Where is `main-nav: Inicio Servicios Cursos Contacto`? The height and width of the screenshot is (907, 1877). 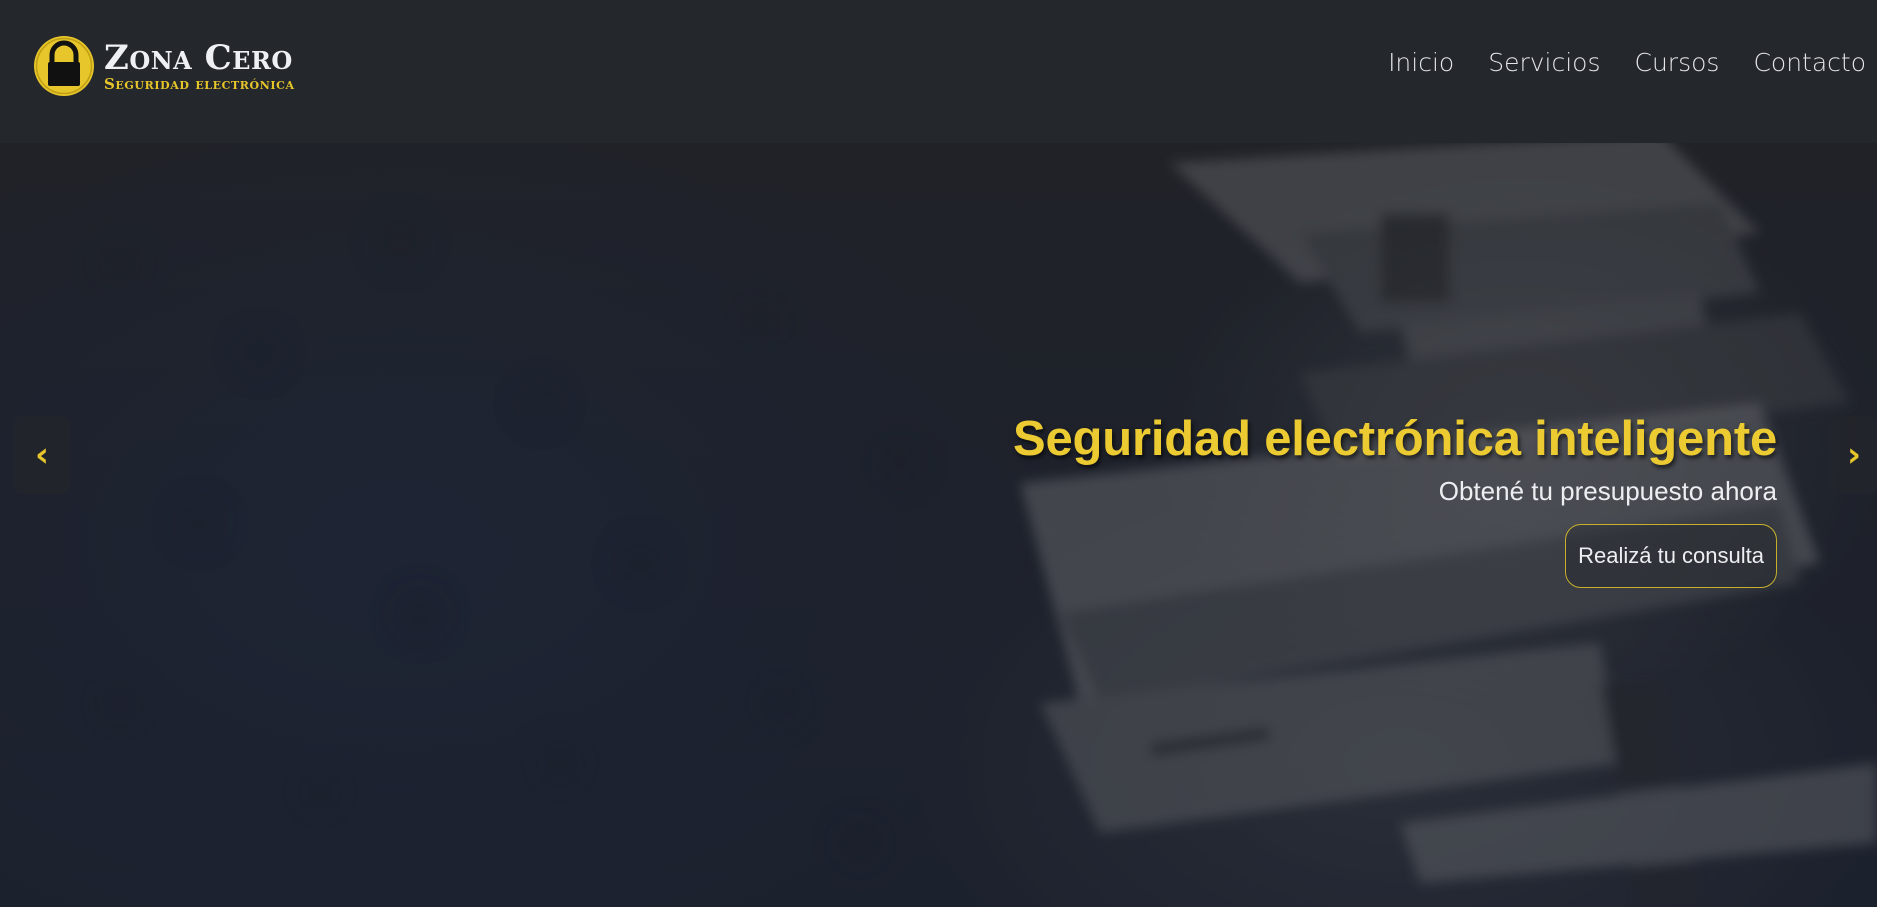 main-nav: Inicio Servicios Cursos Contacto is located at coordinates (1627, 62).